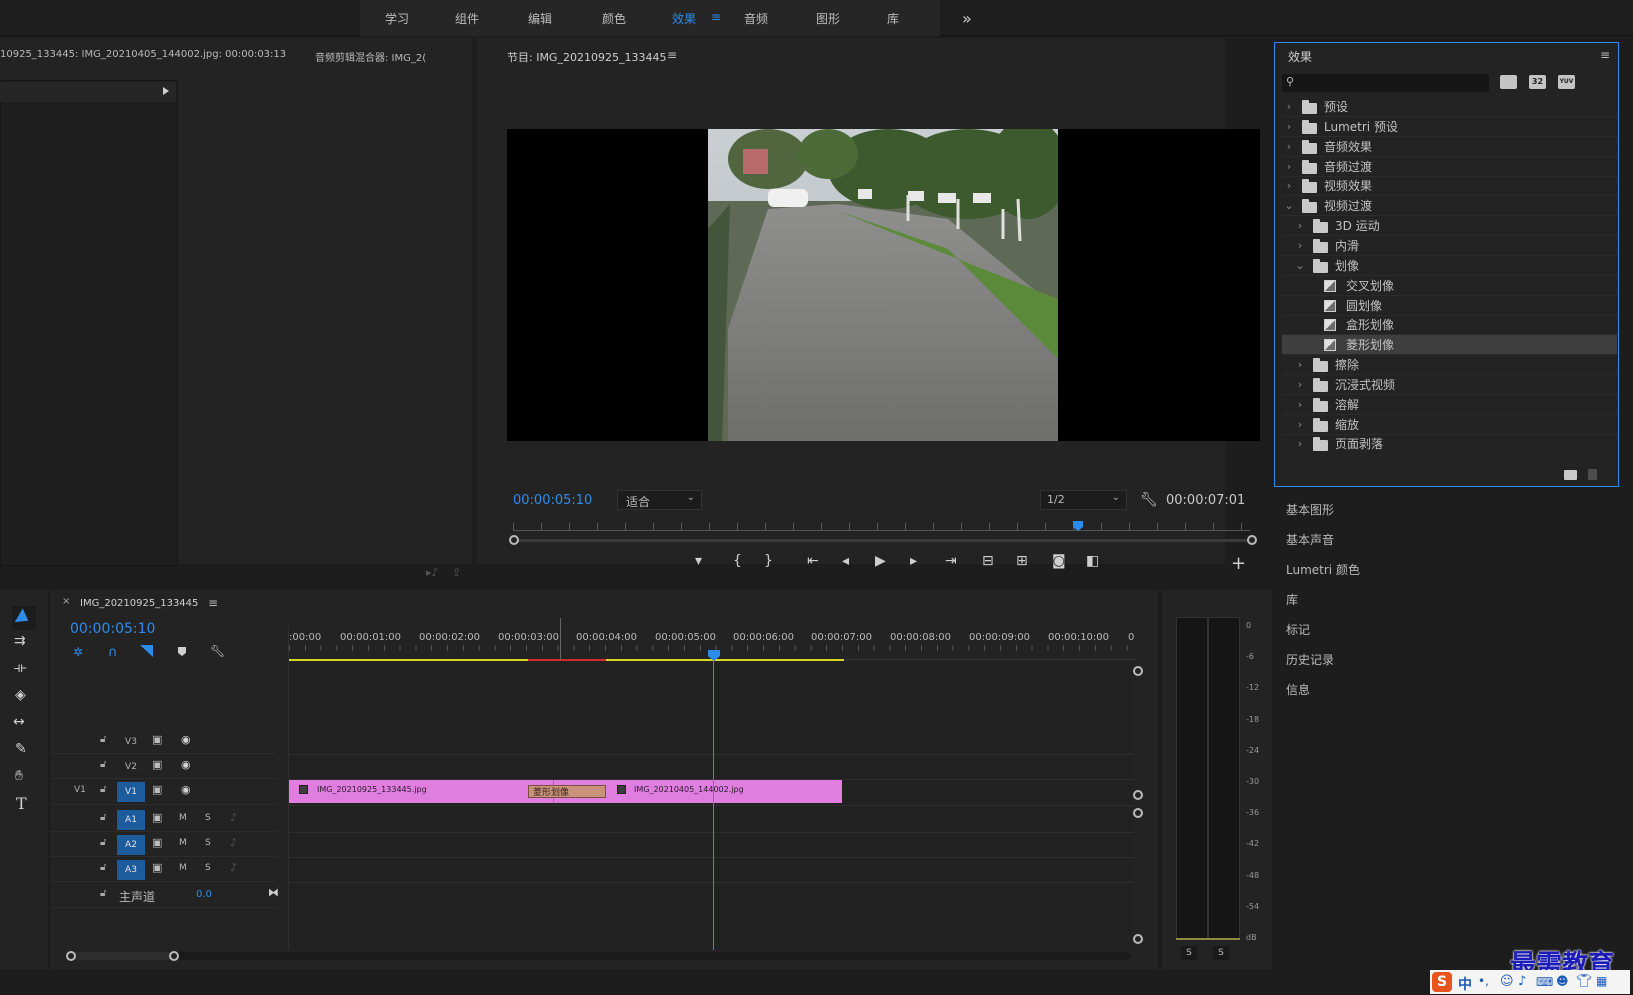 The width and height of the screenshot is (1633, 995). I want to click on export-icon: ⇪, so click(456, 572).